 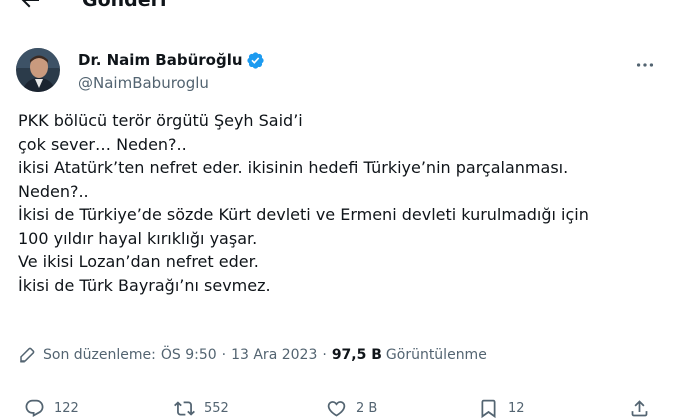 What do you see at coordinates (143, 83) in the screenshot?
I see `user-handle: @NaimBaburoglu` at bounding box center [143, 83].